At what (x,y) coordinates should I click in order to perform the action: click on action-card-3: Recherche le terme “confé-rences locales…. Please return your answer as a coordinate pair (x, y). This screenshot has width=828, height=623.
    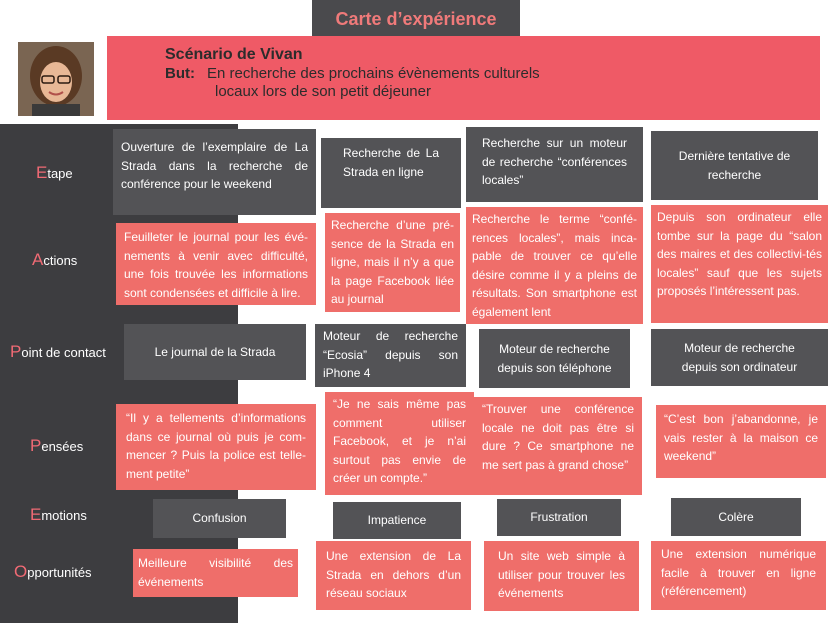
    Looking at the image, I should click on (554, 265).